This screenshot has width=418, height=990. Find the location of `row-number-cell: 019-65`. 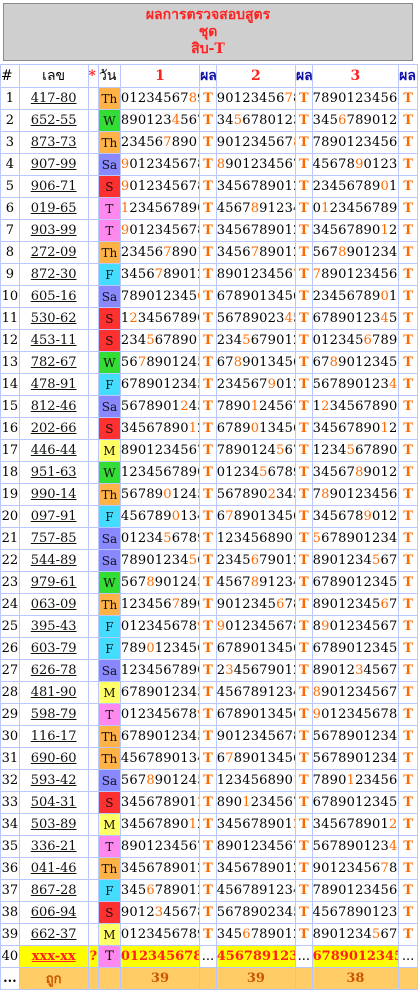

row-number-cell: 019-65 is located at coordinates (53, 208).